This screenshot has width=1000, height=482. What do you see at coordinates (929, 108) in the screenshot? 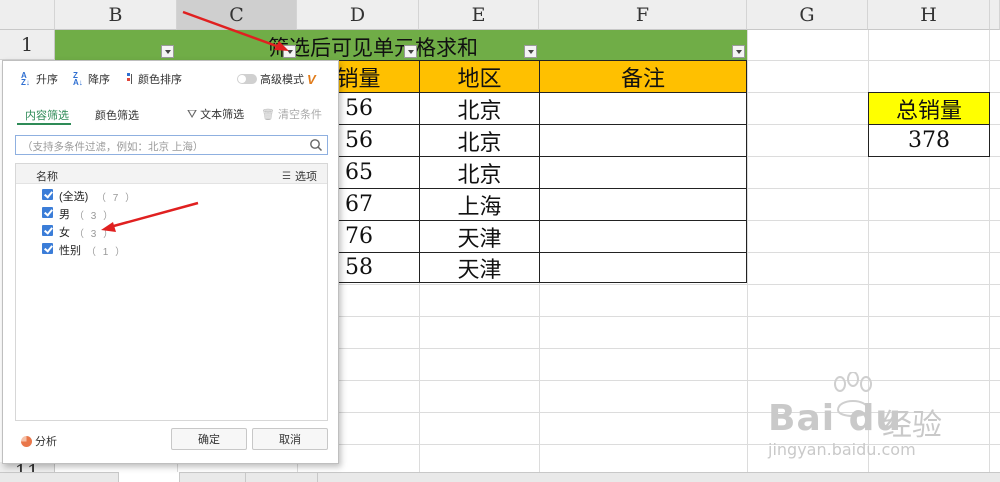
I see `total-sales-label: 总销量` at bounding box center [929, 108].